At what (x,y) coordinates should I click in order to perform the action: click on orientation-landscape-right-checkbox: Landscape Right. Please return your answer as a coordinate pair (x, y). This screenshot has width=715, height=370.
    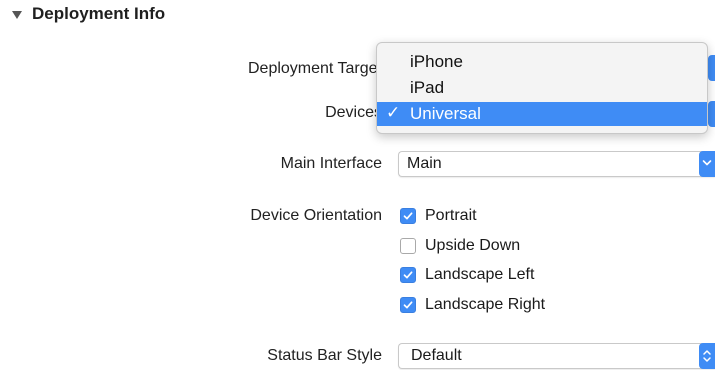
    Looking at the image, I should click on (472, 305).